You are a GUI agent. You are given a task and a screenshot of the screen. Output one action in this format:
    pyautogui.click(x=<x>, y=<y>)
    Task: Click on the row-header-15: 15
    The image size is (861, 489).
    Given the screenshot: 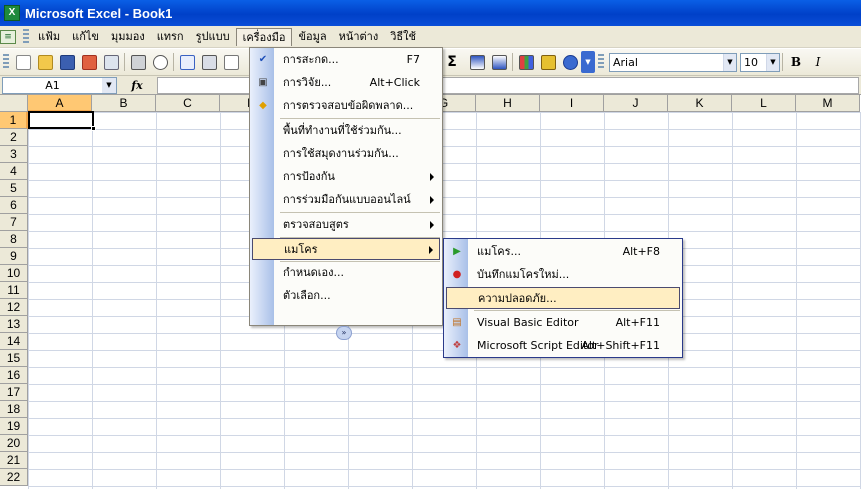 What is the action you would take?
    pyautogui.click(x=14, y=358)
    